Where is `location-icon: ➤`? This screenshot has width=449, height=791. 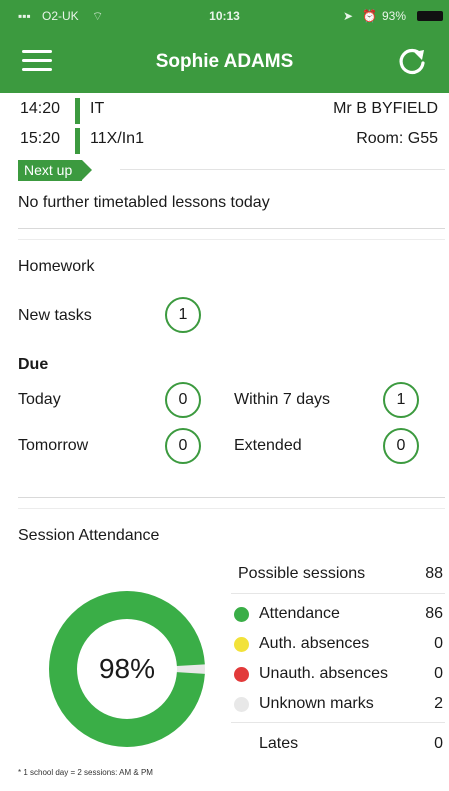
location-icon: ➤ is located at coordinates (348, 16).